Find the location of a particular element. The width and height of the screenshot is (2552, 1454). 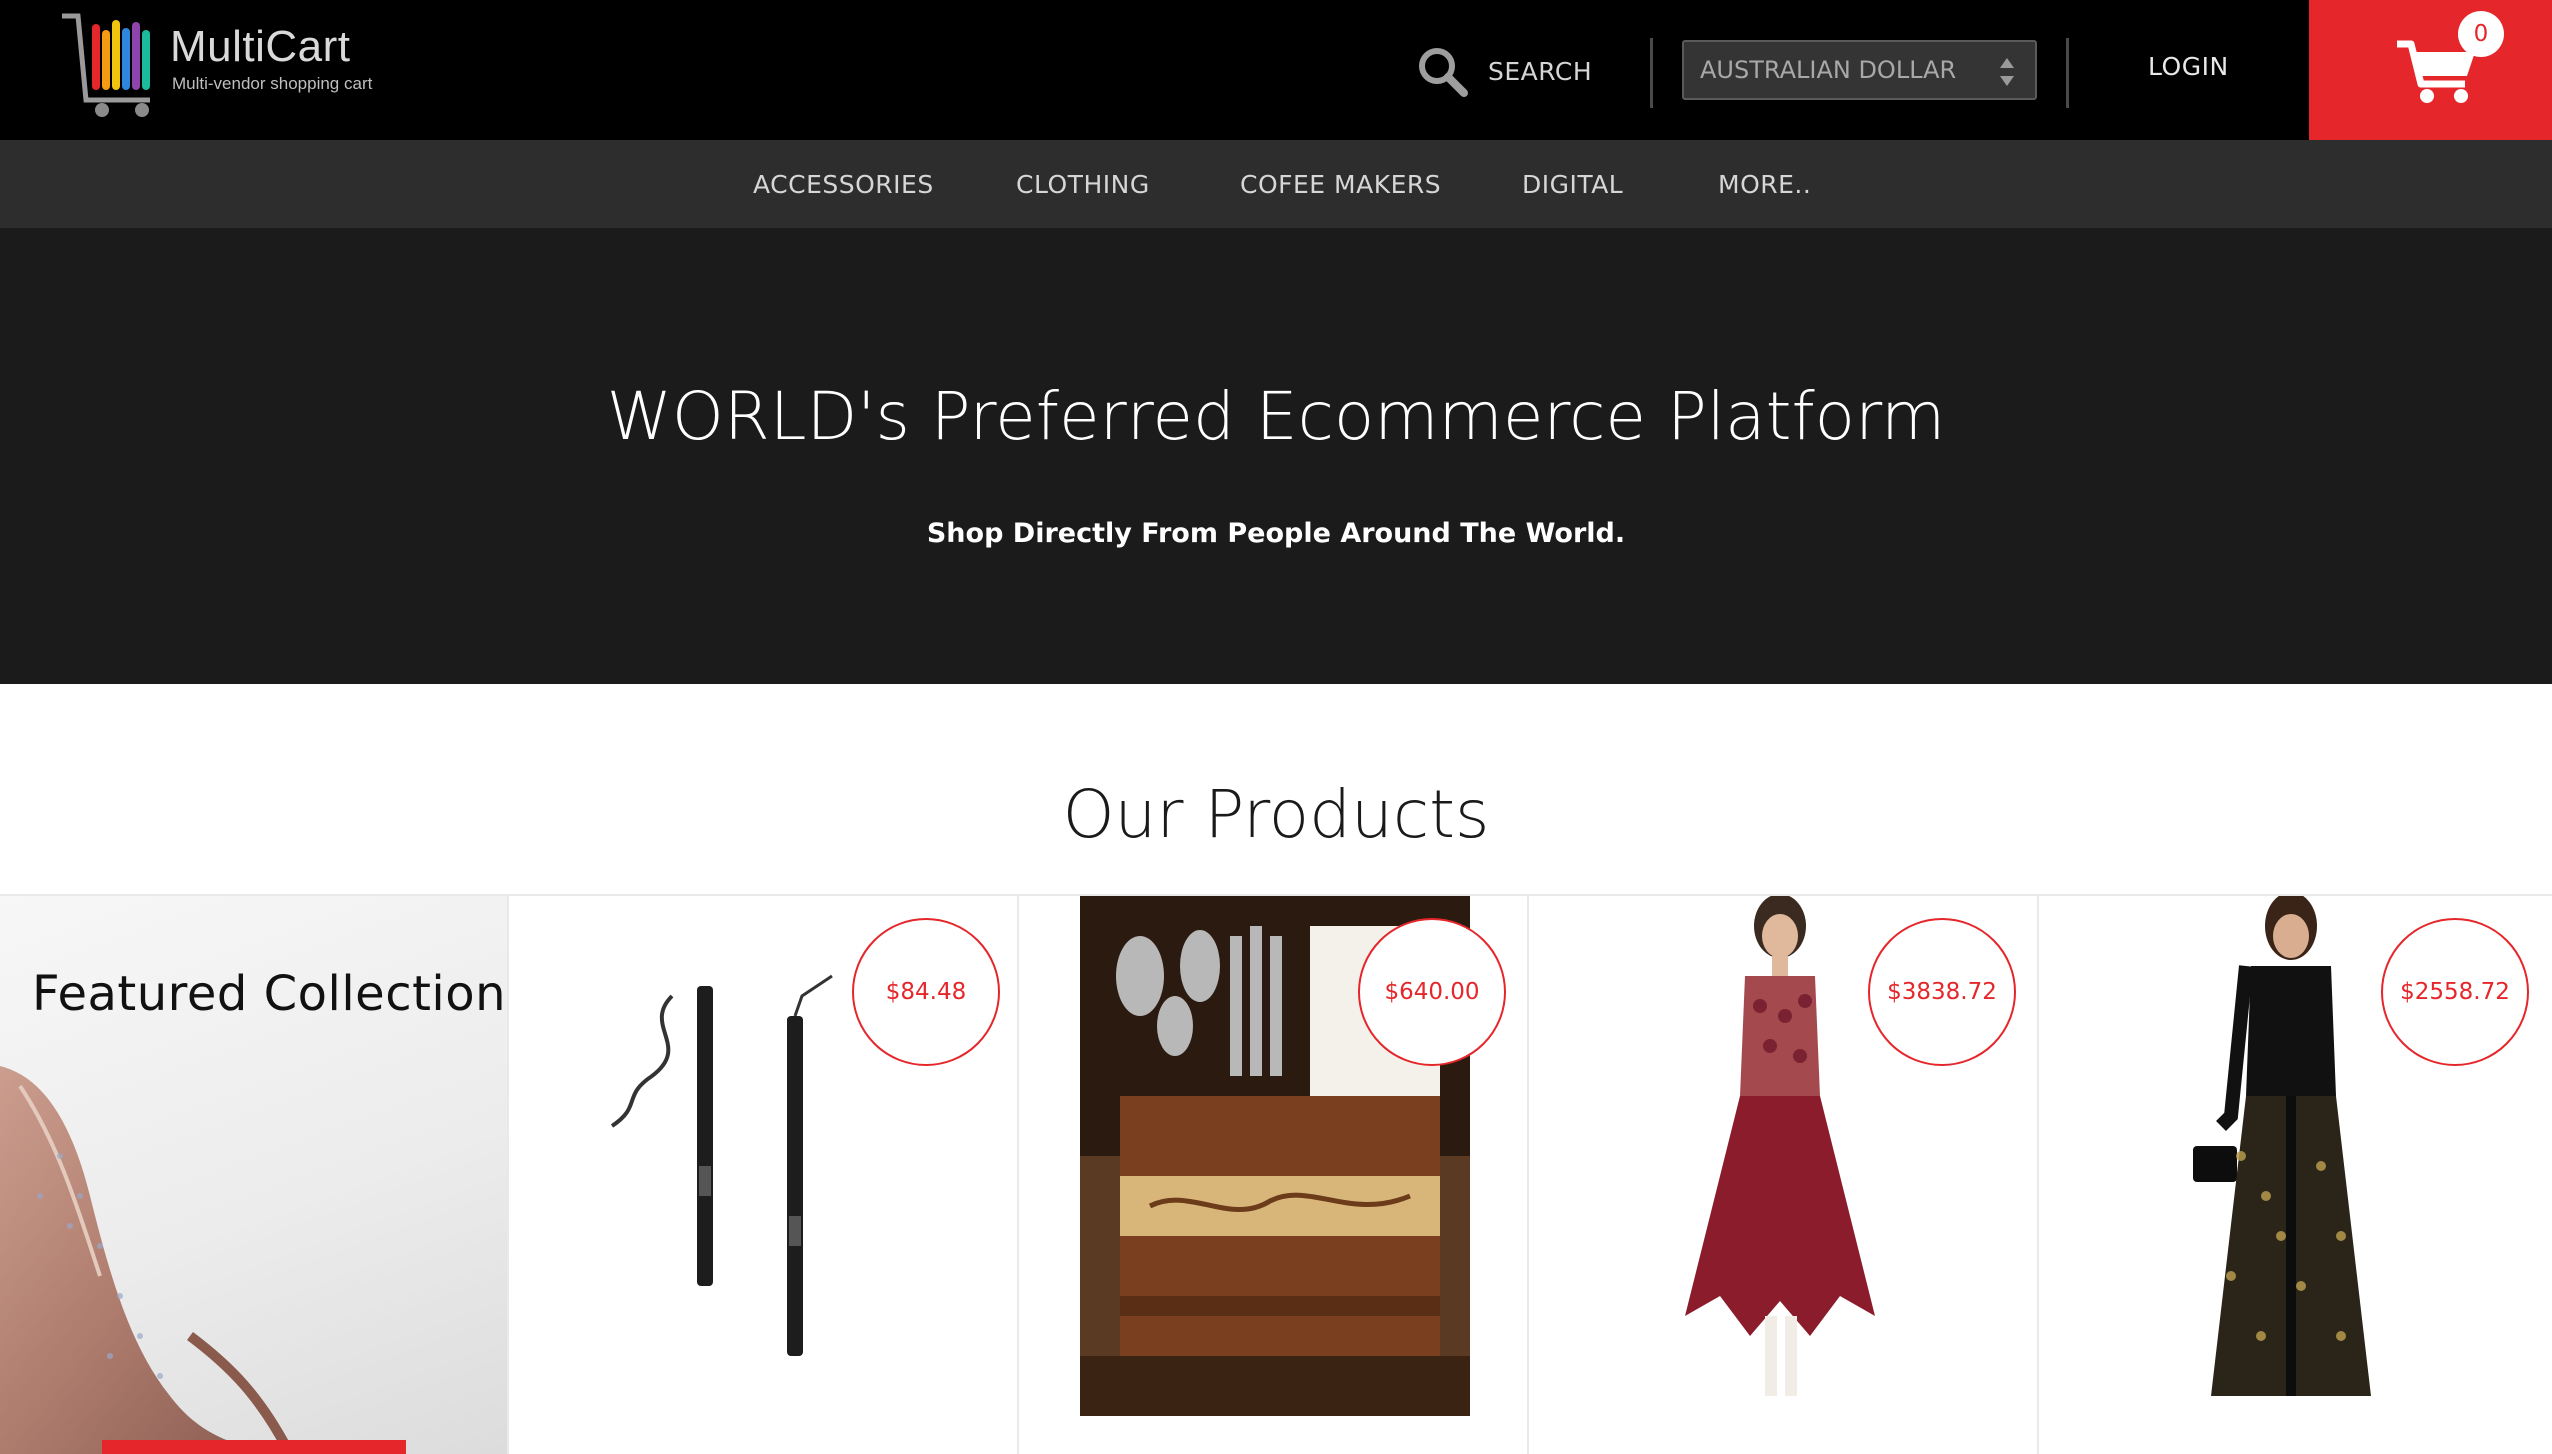

nav-item-clothing: CLOTHING is located at coordinates (1083, 184).